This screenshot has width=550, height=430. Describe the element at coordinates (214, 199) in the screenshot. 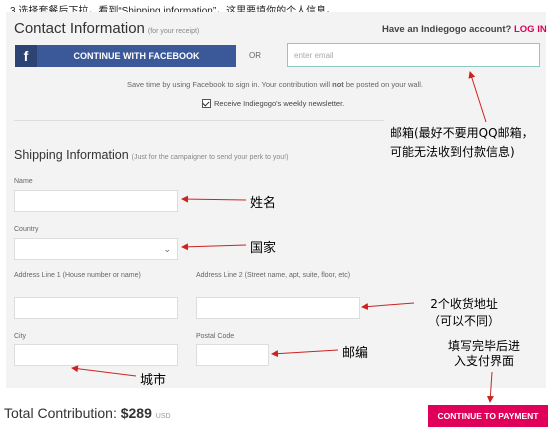

I see `arrow-name` at that location.